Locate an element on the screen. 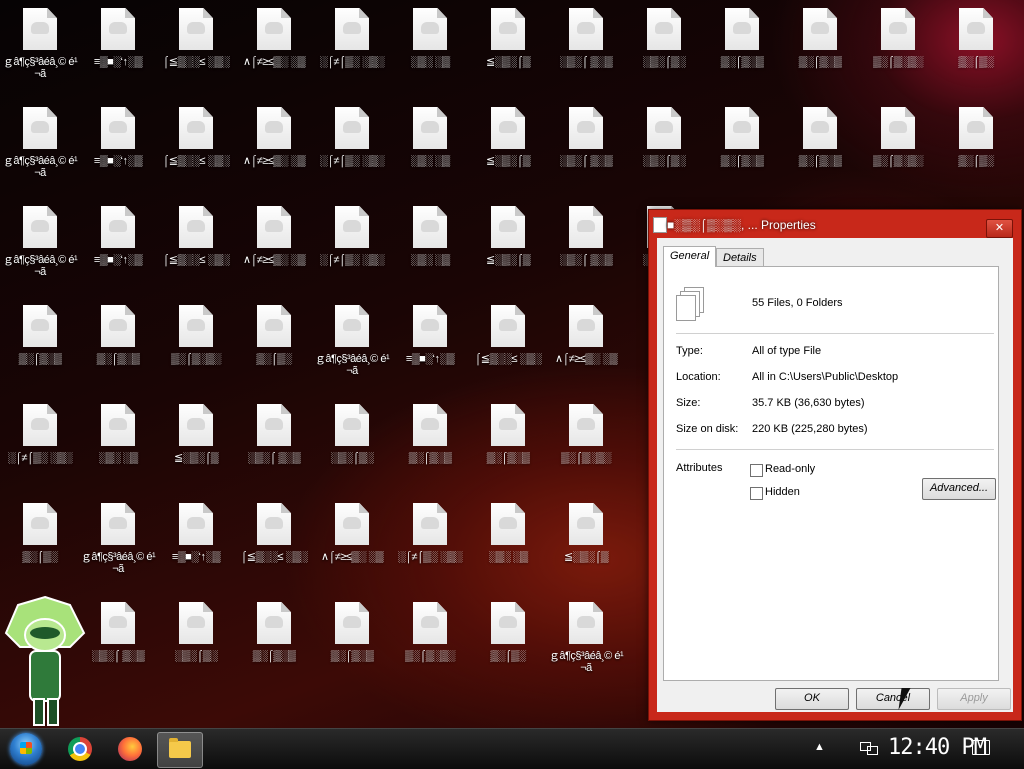 The image size is (1024, 769). dialog-title: ■░▒░⌠▒░▒░, ... Properties is located at coordinates (741, 225).